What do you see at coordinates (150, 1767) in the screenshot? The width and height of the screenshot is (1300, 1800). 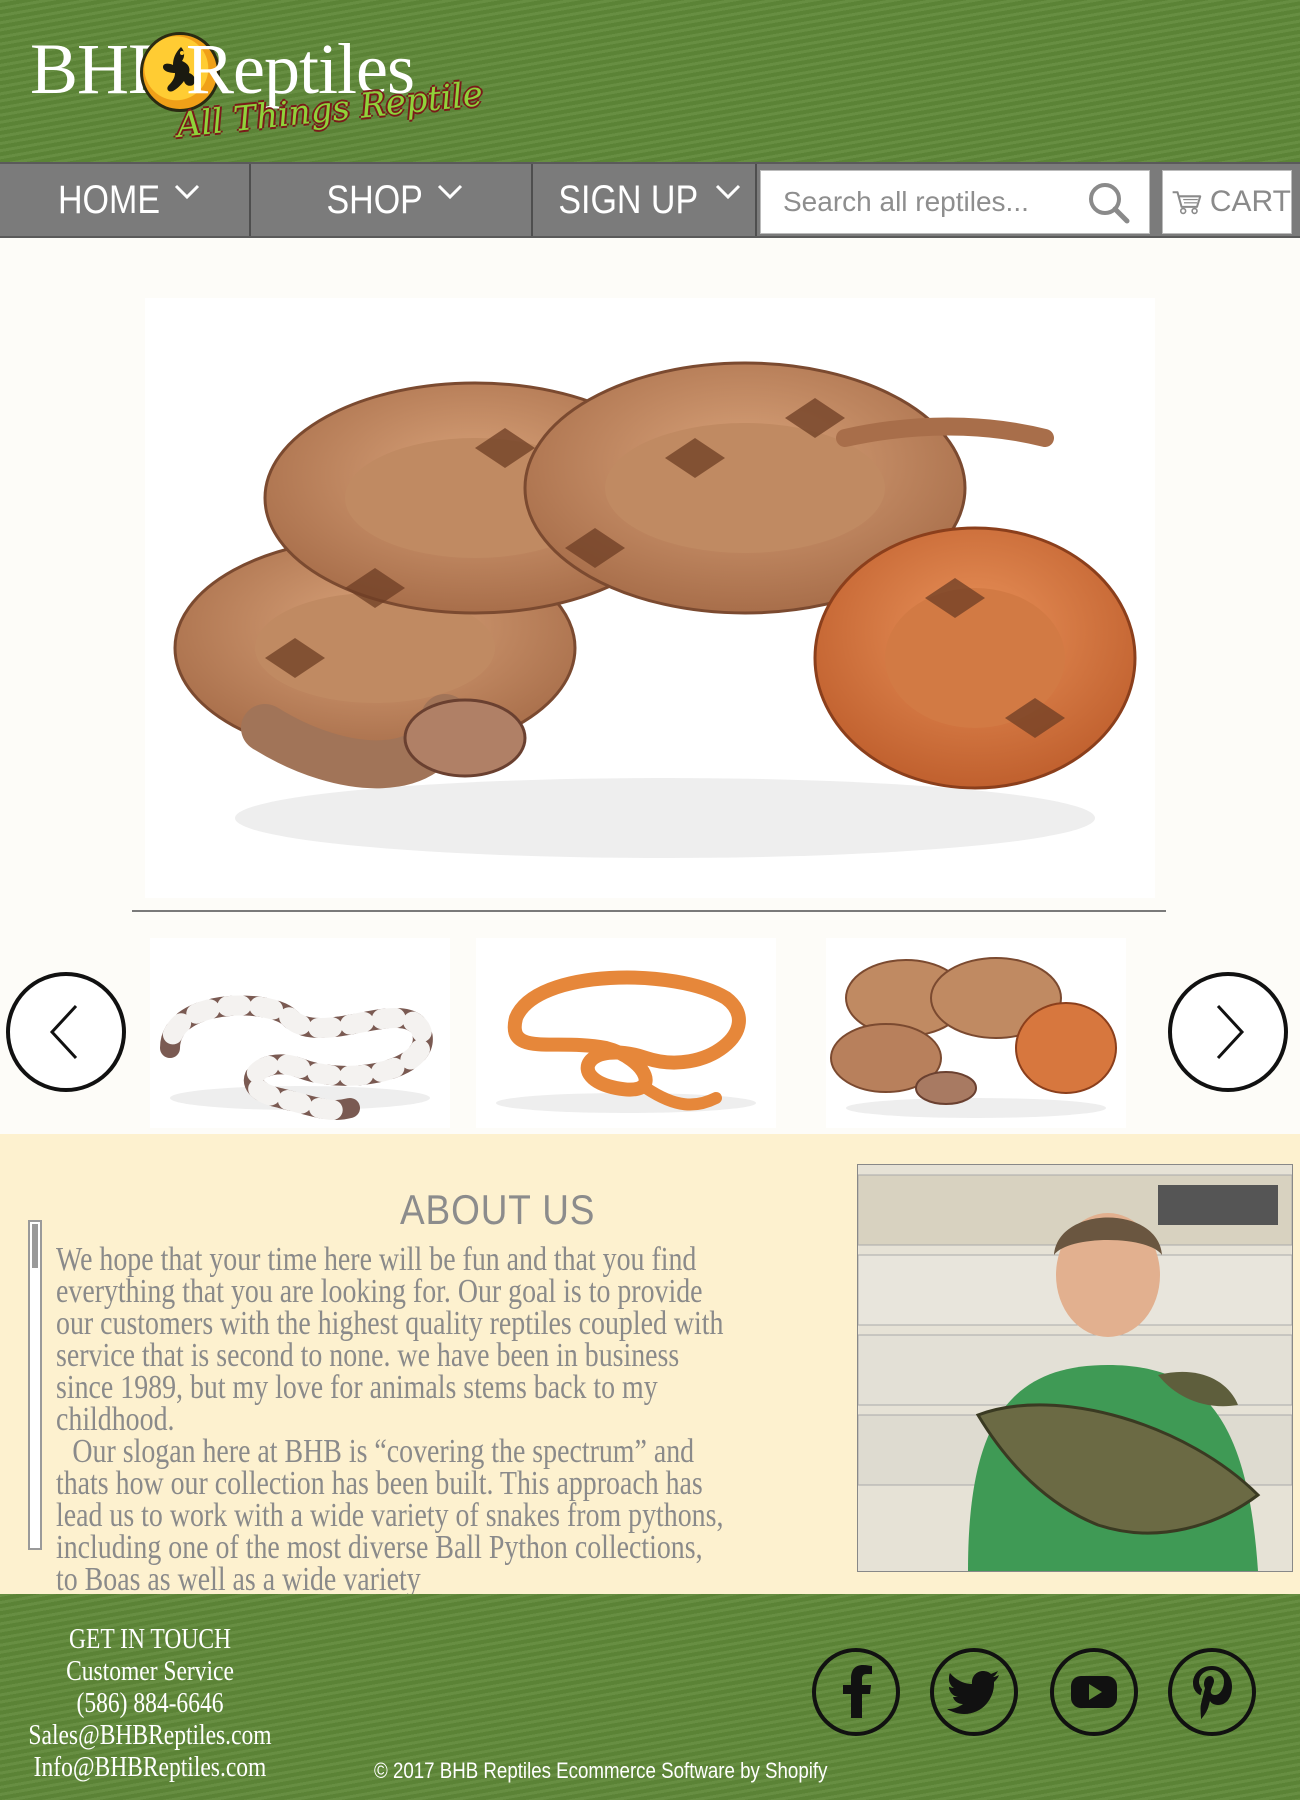 I see `contact-email-info: Info@BHBReptiles.com` at bounding box center [150, 1767].